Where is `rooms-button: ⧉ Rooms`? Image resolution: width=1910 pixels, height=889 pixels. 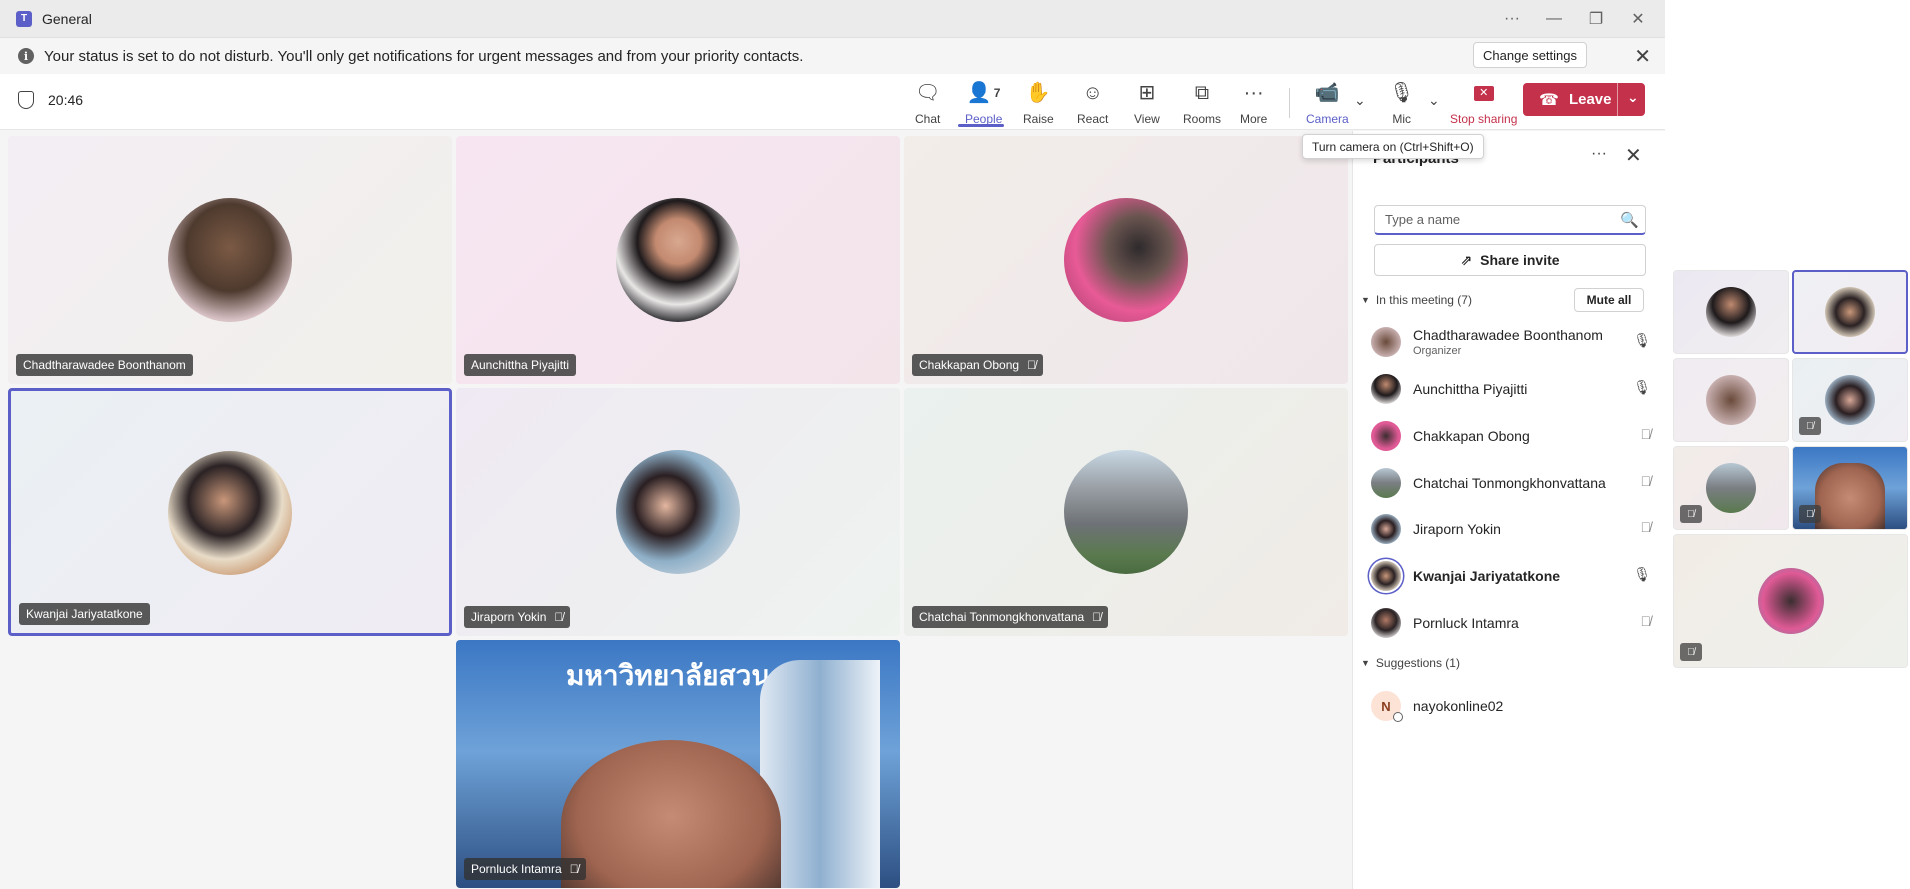
rooms-button: ⧉ Rooms is located at coordinates (1202, 103).